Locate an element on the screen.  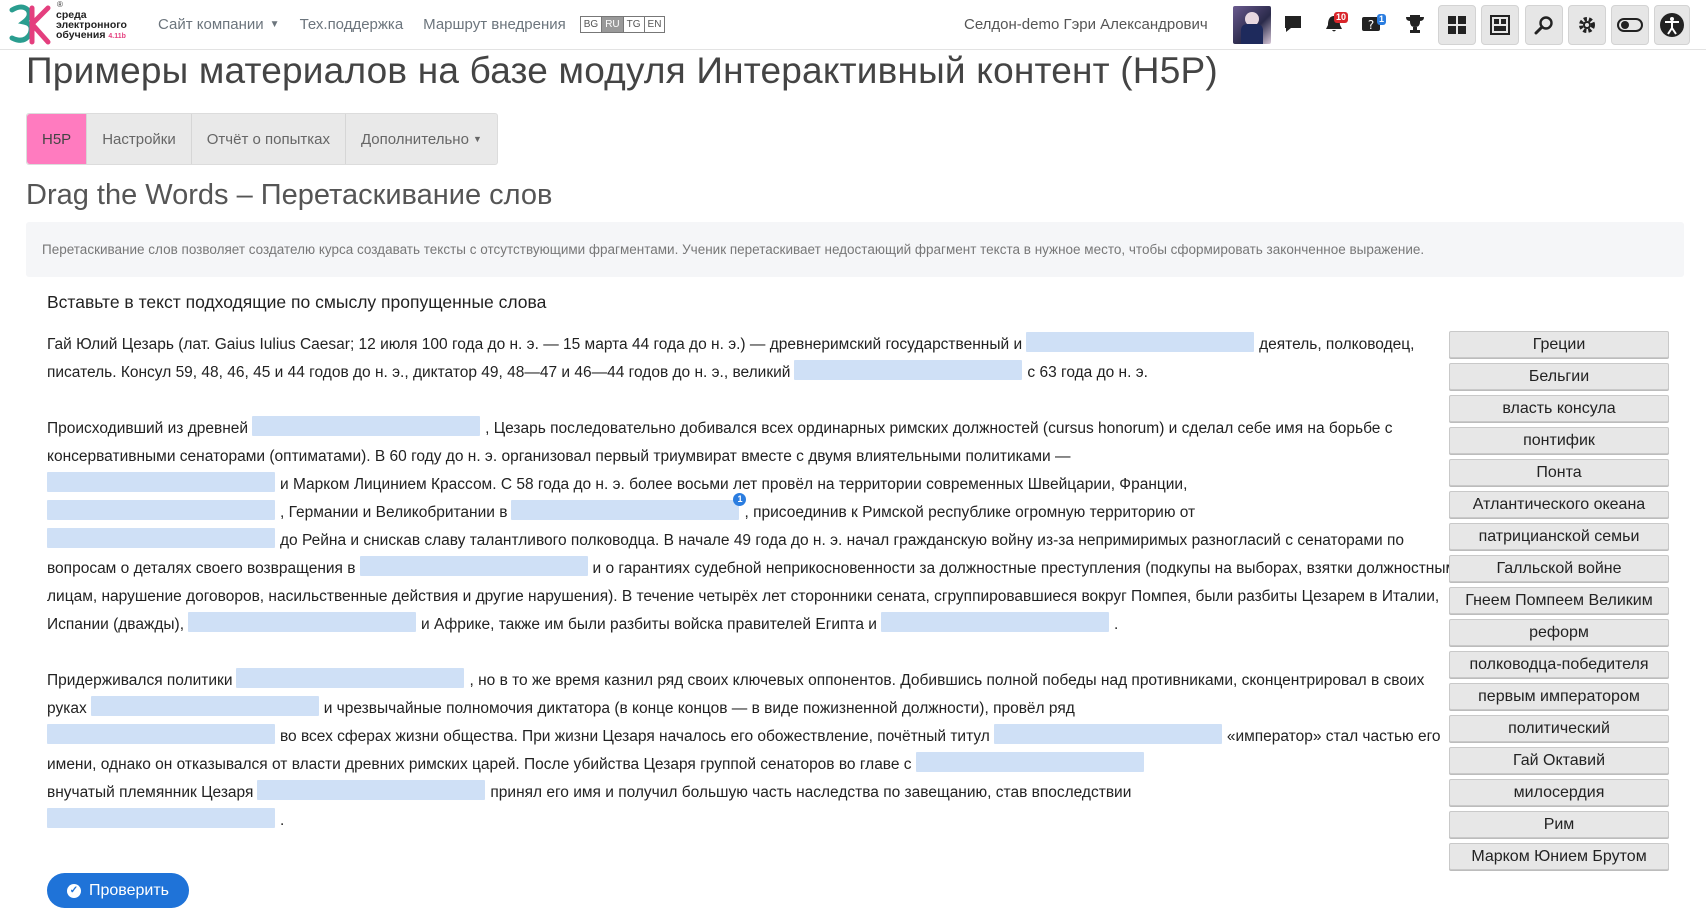
draggable-word: политический is located at coordinates (1559, 728).